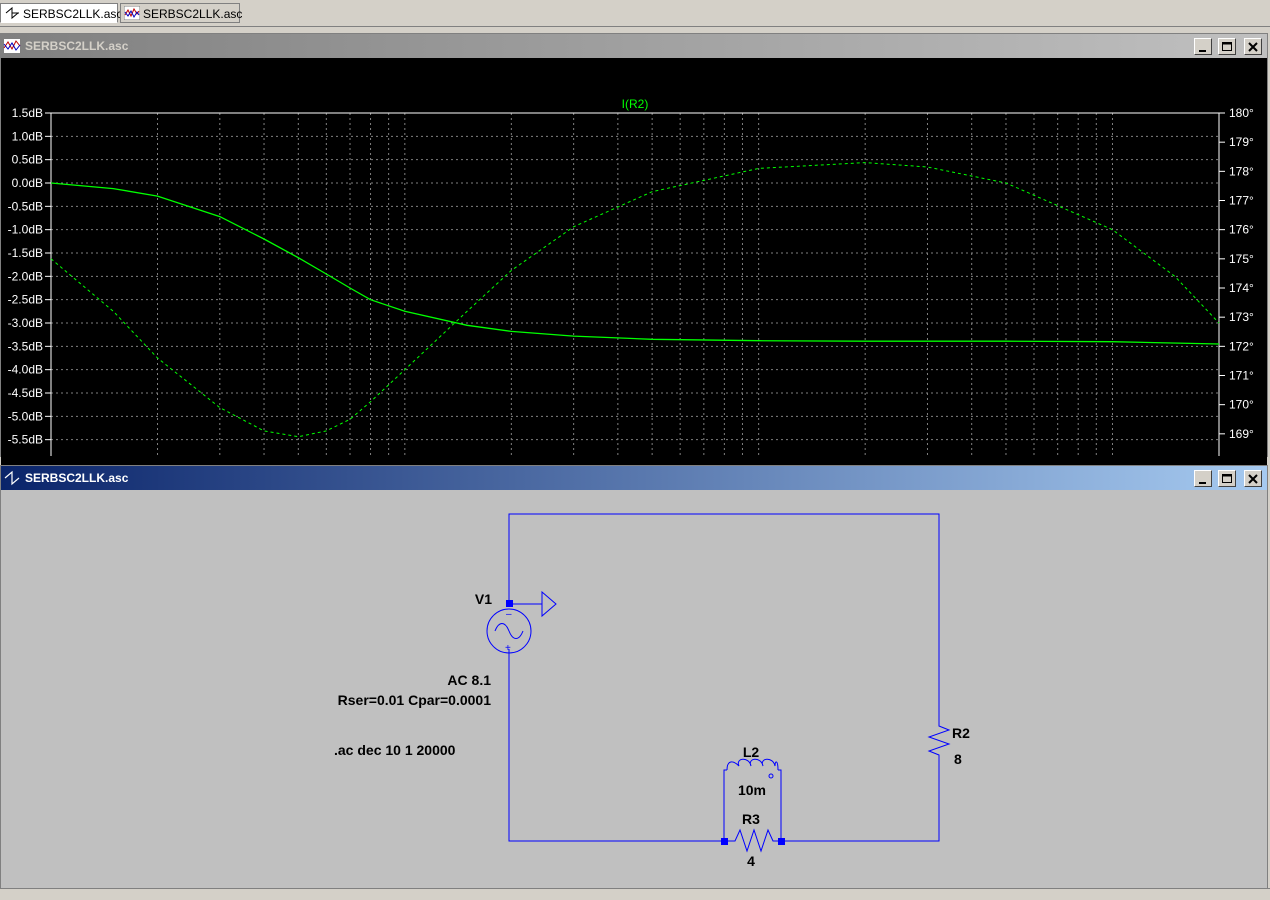 Image resolution: width=1270 pixels, height=900 pixels. Describe the element at coordinates (635, 13) in the screenshot. I see `document-tab-bar: SERBSC2LLK.asc SERBSC2LLK.asc` at that location.